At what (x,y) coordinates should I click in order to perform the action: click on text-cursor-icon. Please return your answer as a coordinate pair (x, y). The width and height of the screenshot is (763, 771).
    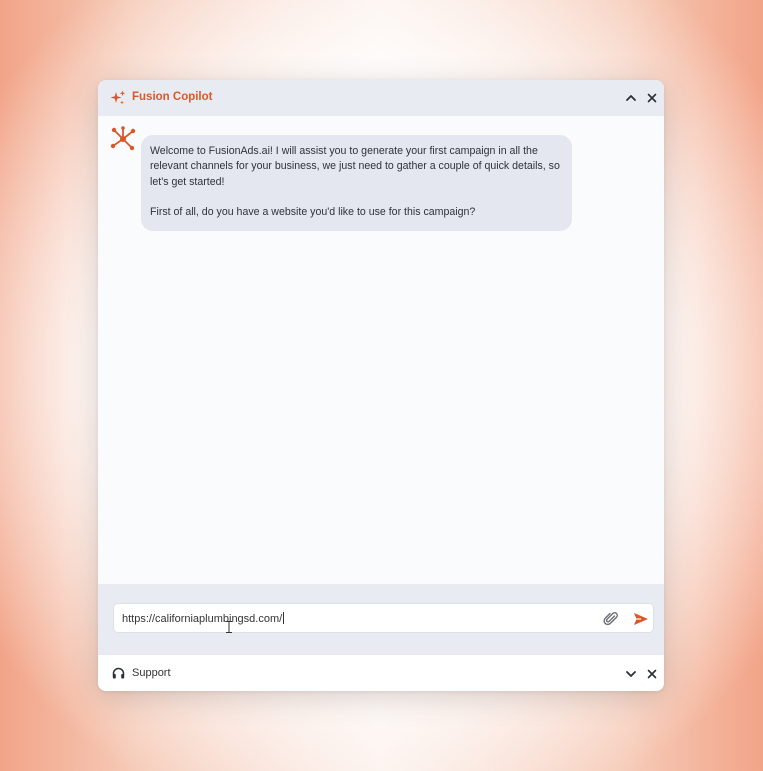
    Looking at the image, I should click on (229, 627).